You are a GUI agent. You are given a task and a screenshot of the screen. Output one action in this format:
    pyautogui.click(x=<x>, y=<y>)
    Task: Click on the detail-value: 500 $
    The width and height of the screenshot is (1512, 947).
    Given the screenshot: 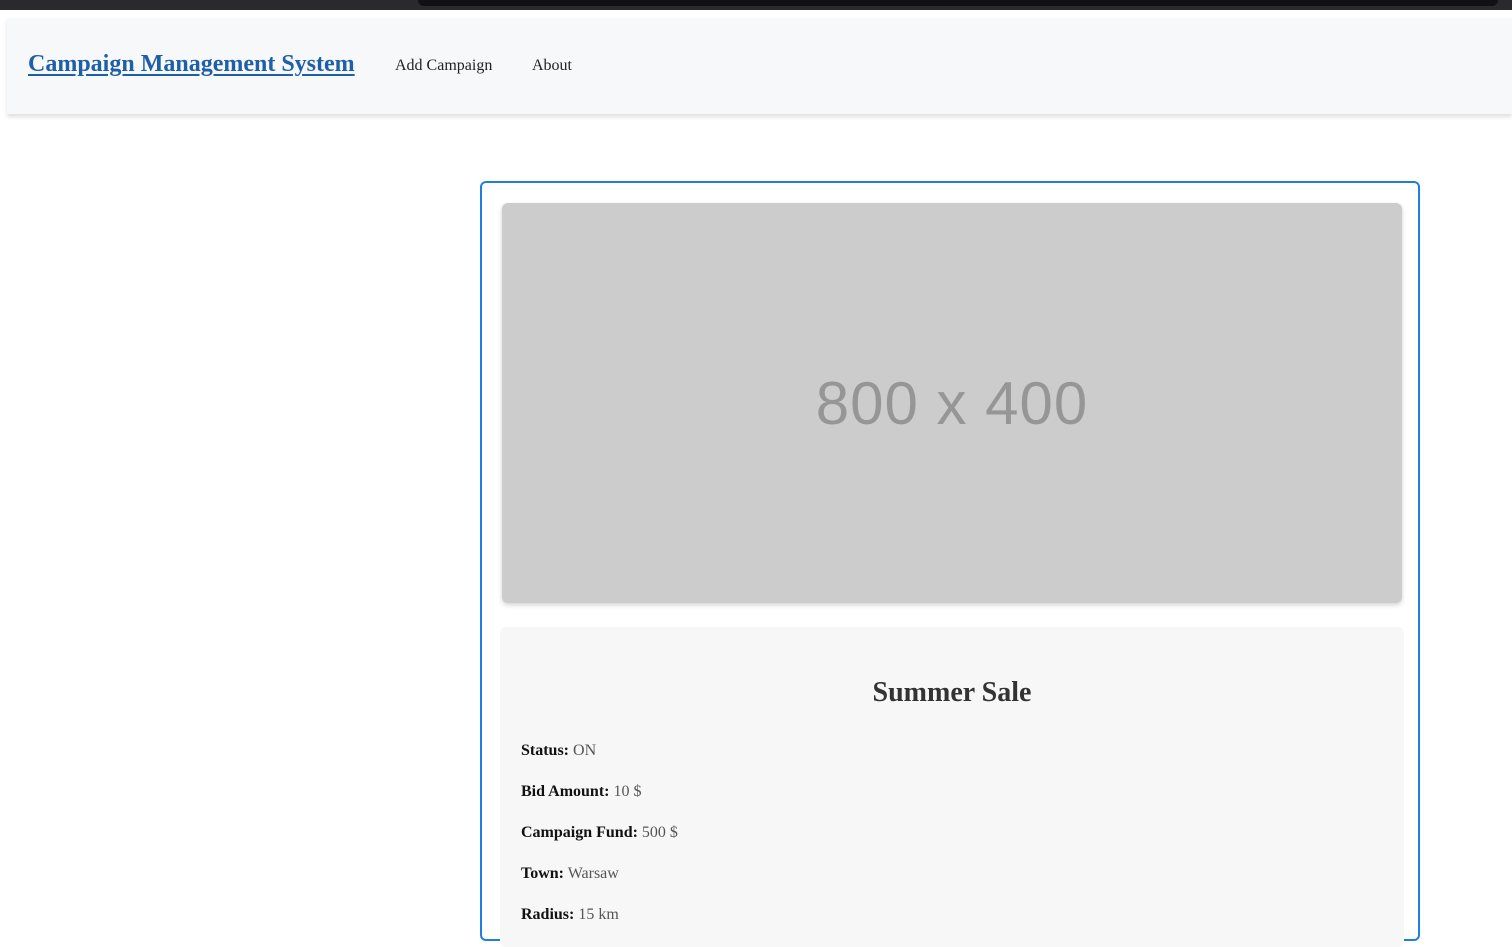 What is the action you would take?
    pyautogui.click(x=659, y=832)
    